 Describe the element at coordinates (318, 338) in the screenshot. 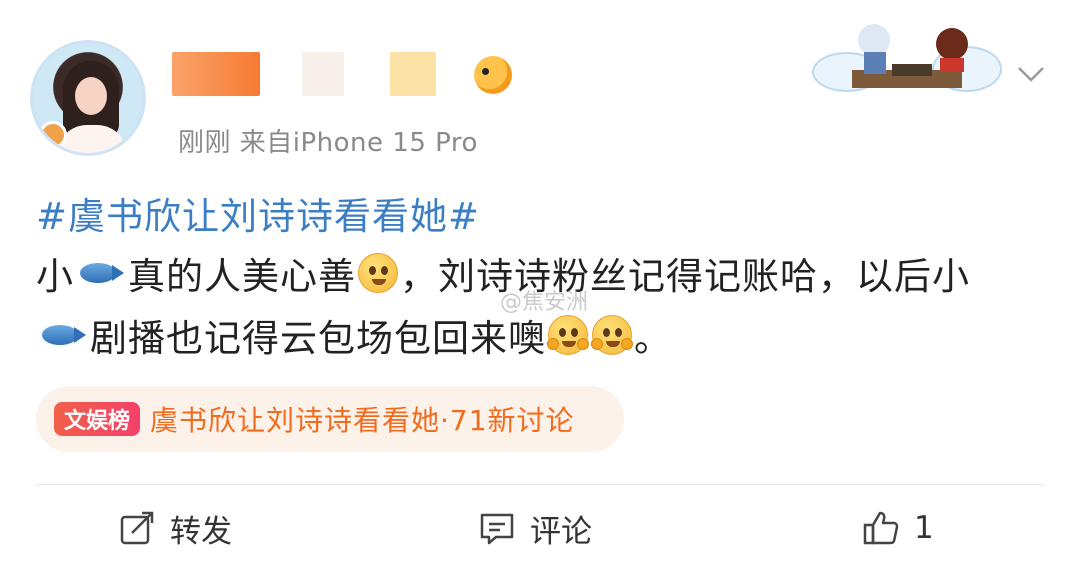

I see `post-text: 剧播也记得云包场包回来噢` at that location.